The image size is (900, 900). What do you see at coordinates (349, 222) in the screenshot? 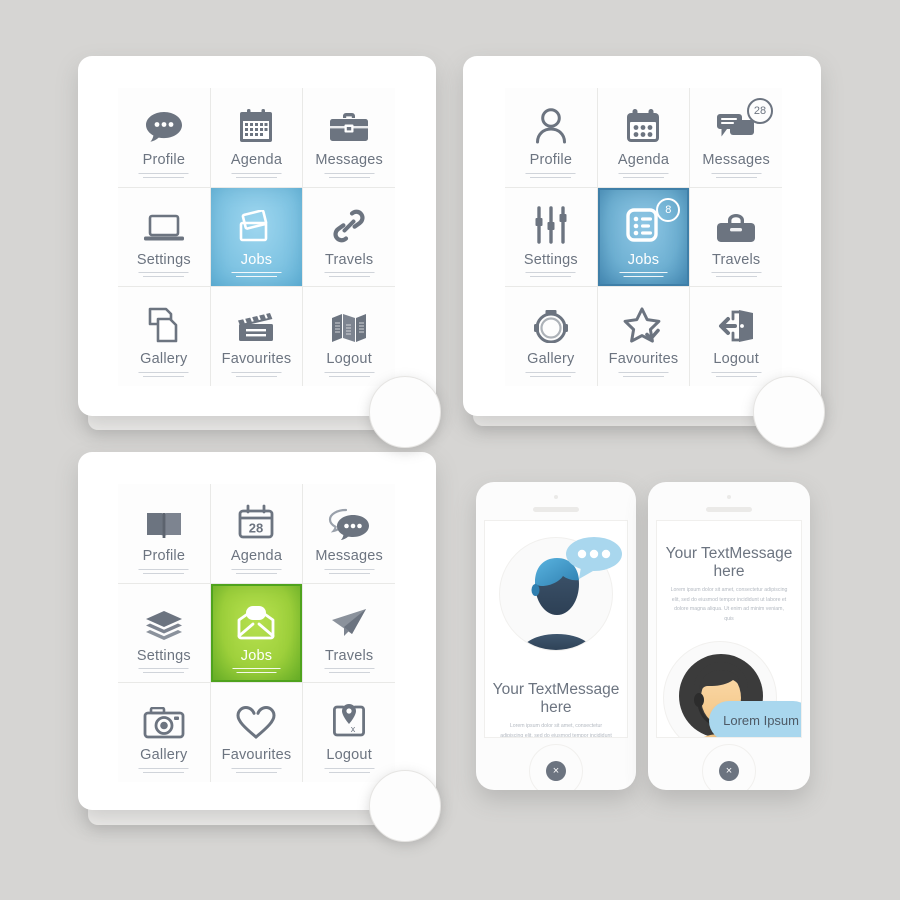
I see `chain-link-icon` at bounding box center [349, 222].